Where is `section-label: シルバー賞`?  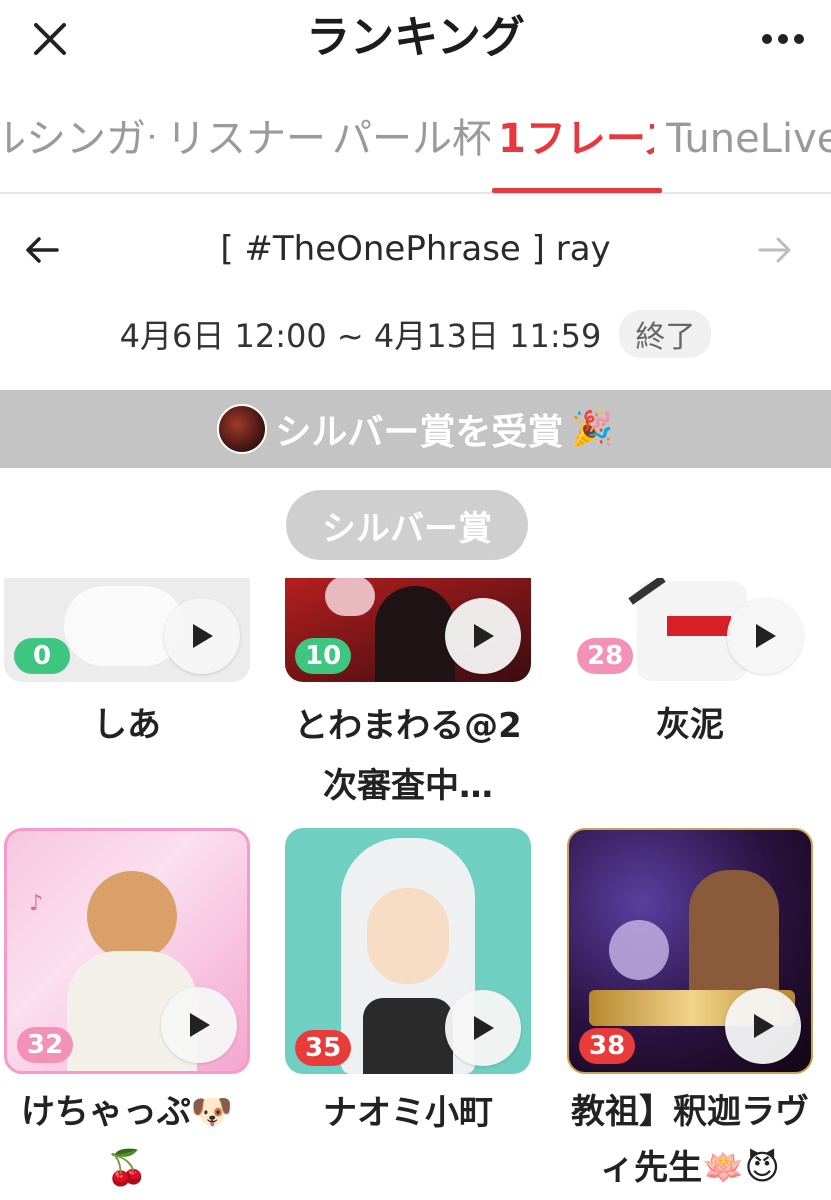 section-label: シルバー賞 is located at coordinates (407, 525).